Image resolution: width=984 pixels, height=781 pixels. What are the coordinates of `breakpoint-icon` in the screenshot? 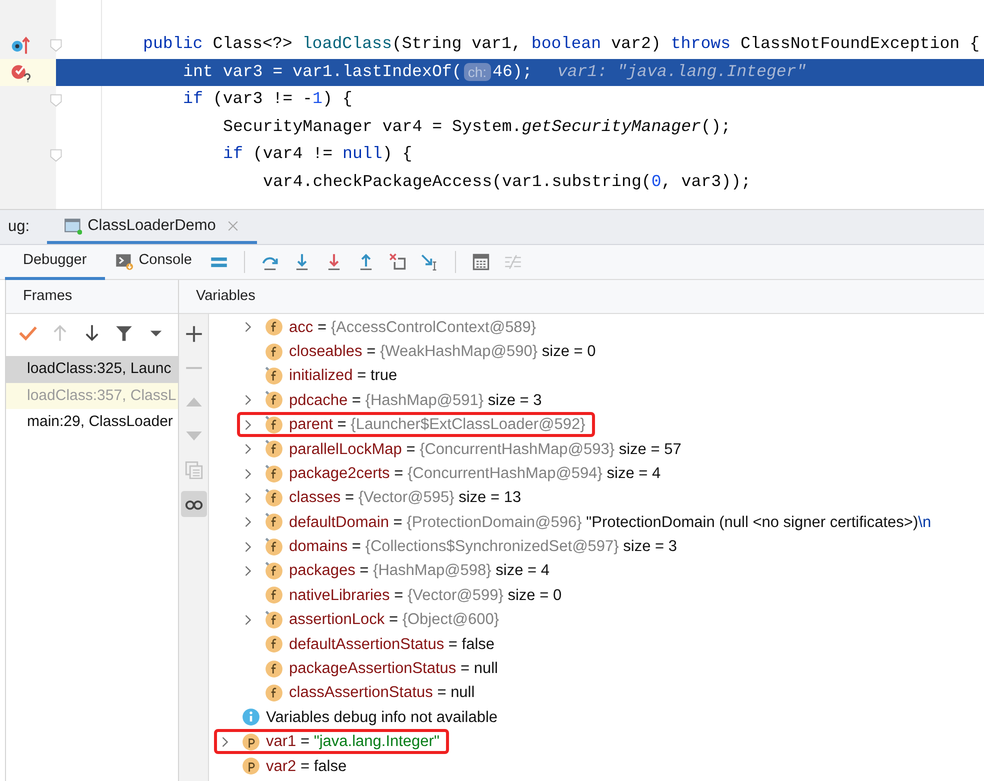 It's located at (21, 72).